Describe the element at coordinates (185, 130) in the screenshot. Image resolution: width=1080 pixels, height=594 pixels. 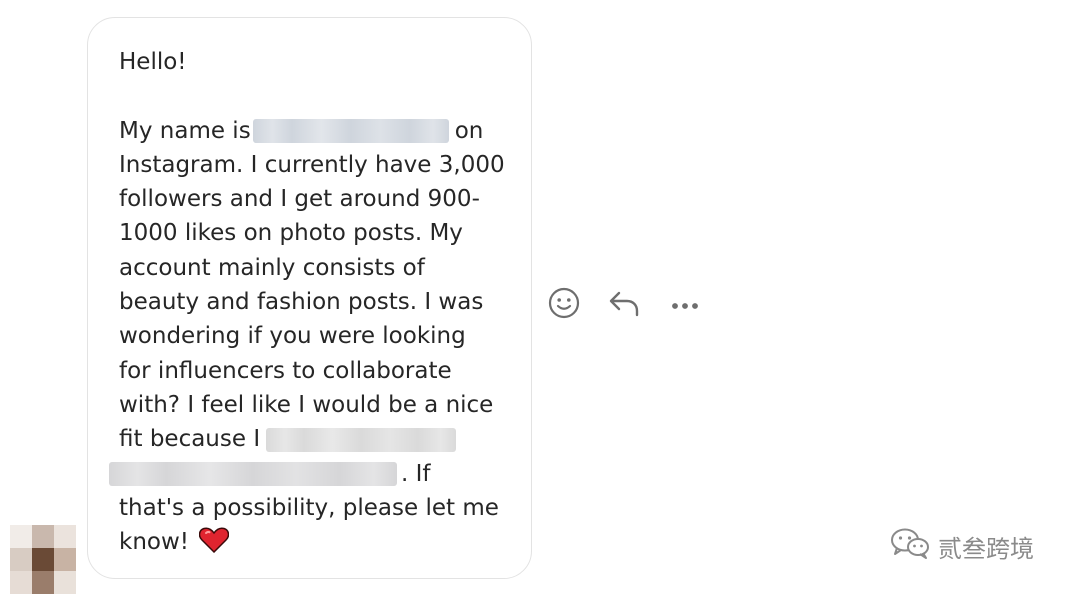
I see `message-line: My name is` at that location.